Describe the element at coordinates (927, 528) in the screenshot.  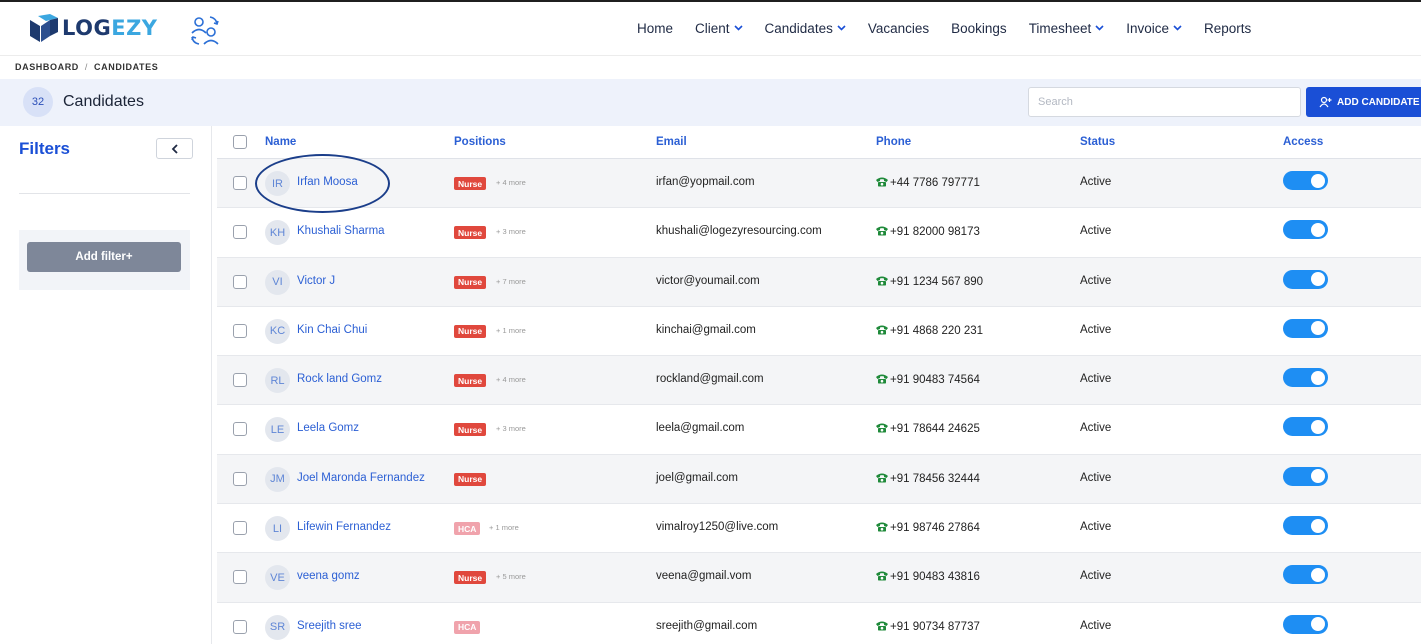
I see `candidate-phone: +91 98746 27864` at that location.